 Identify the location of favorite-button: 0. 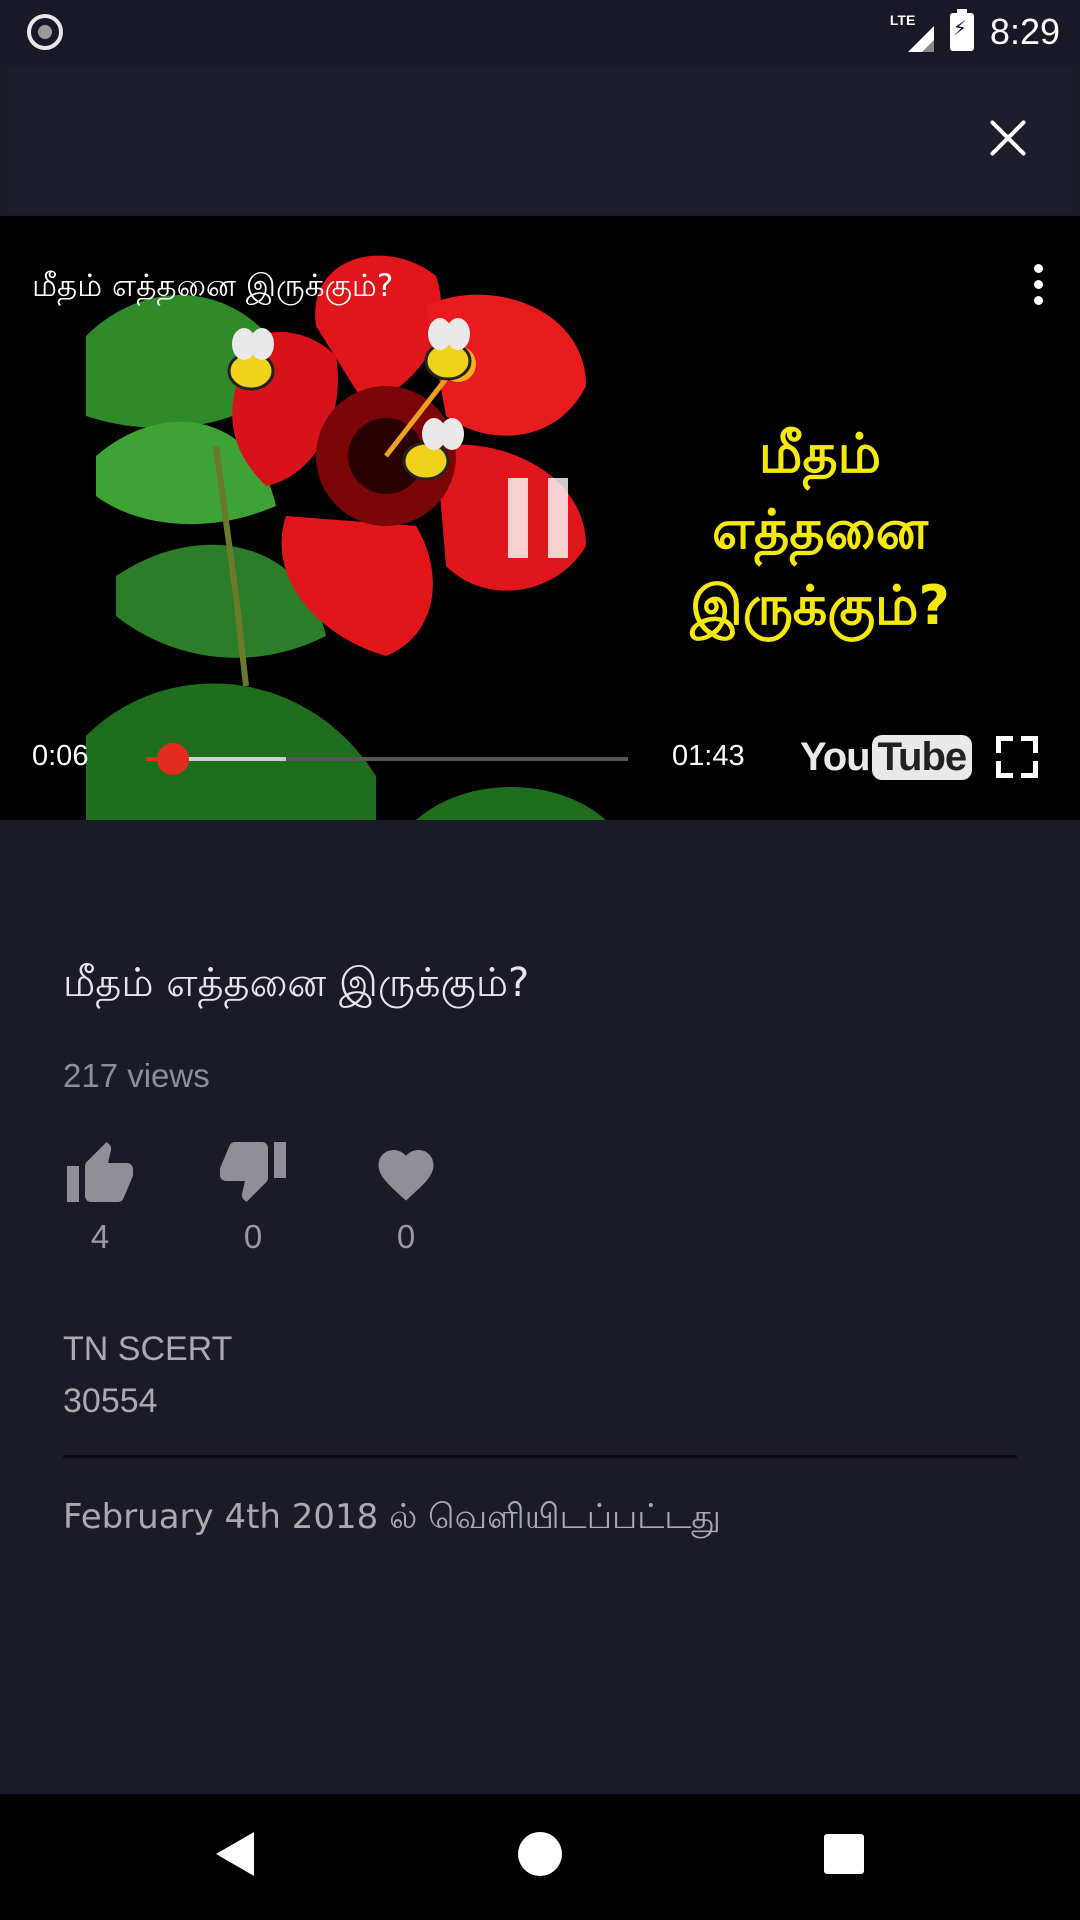
(406, 1197).